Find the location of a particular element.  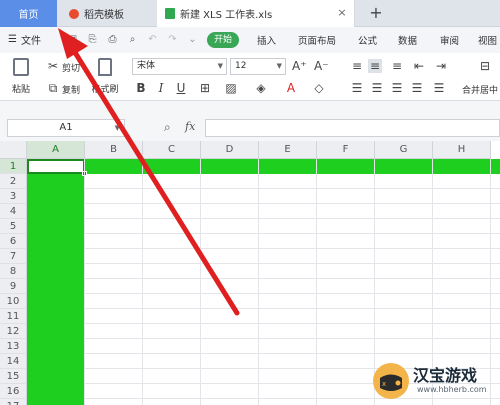

tab-insert: 插入 is located at coordinates (266, 40).